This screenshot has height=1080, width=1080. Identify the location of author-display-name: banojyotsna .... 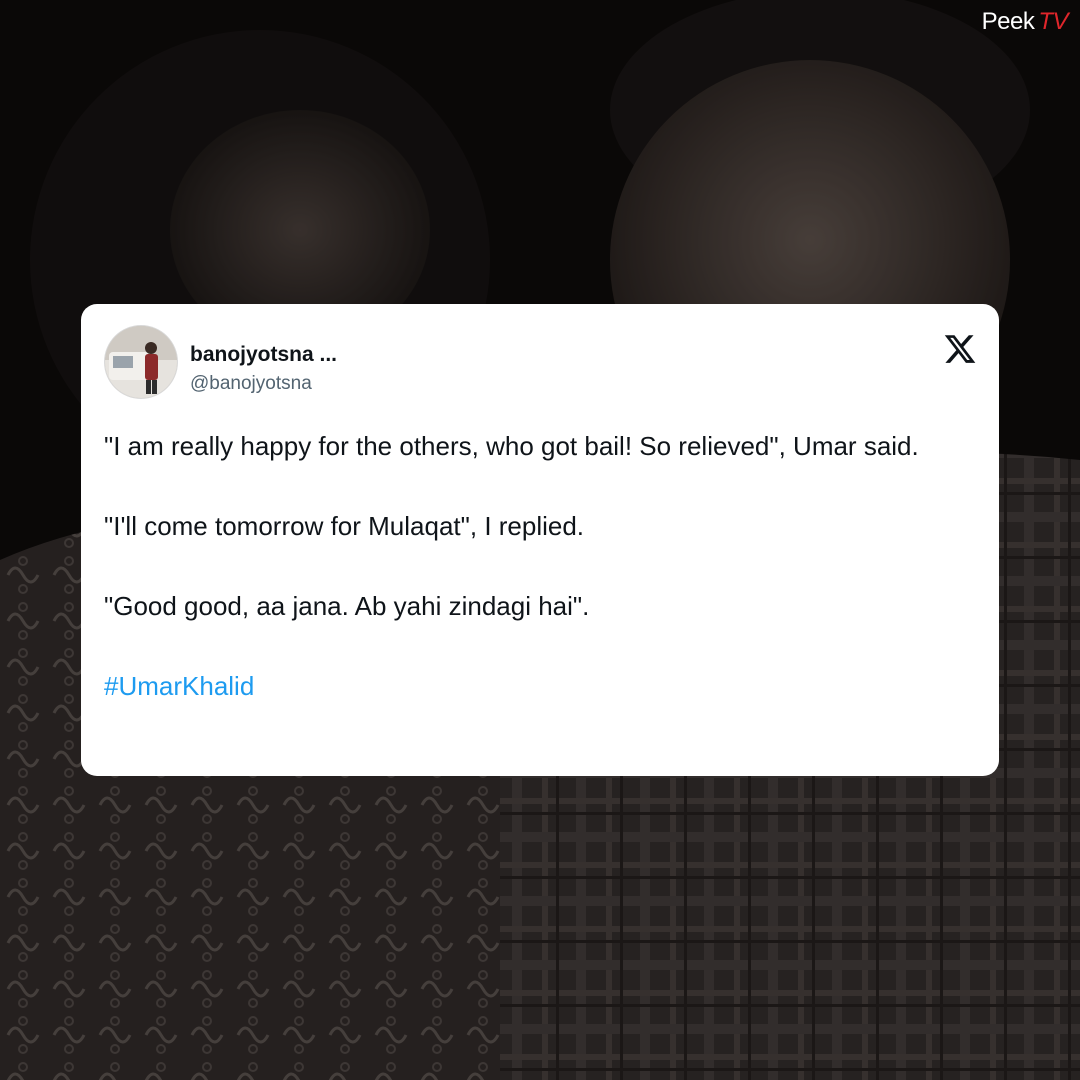
(263, 355).